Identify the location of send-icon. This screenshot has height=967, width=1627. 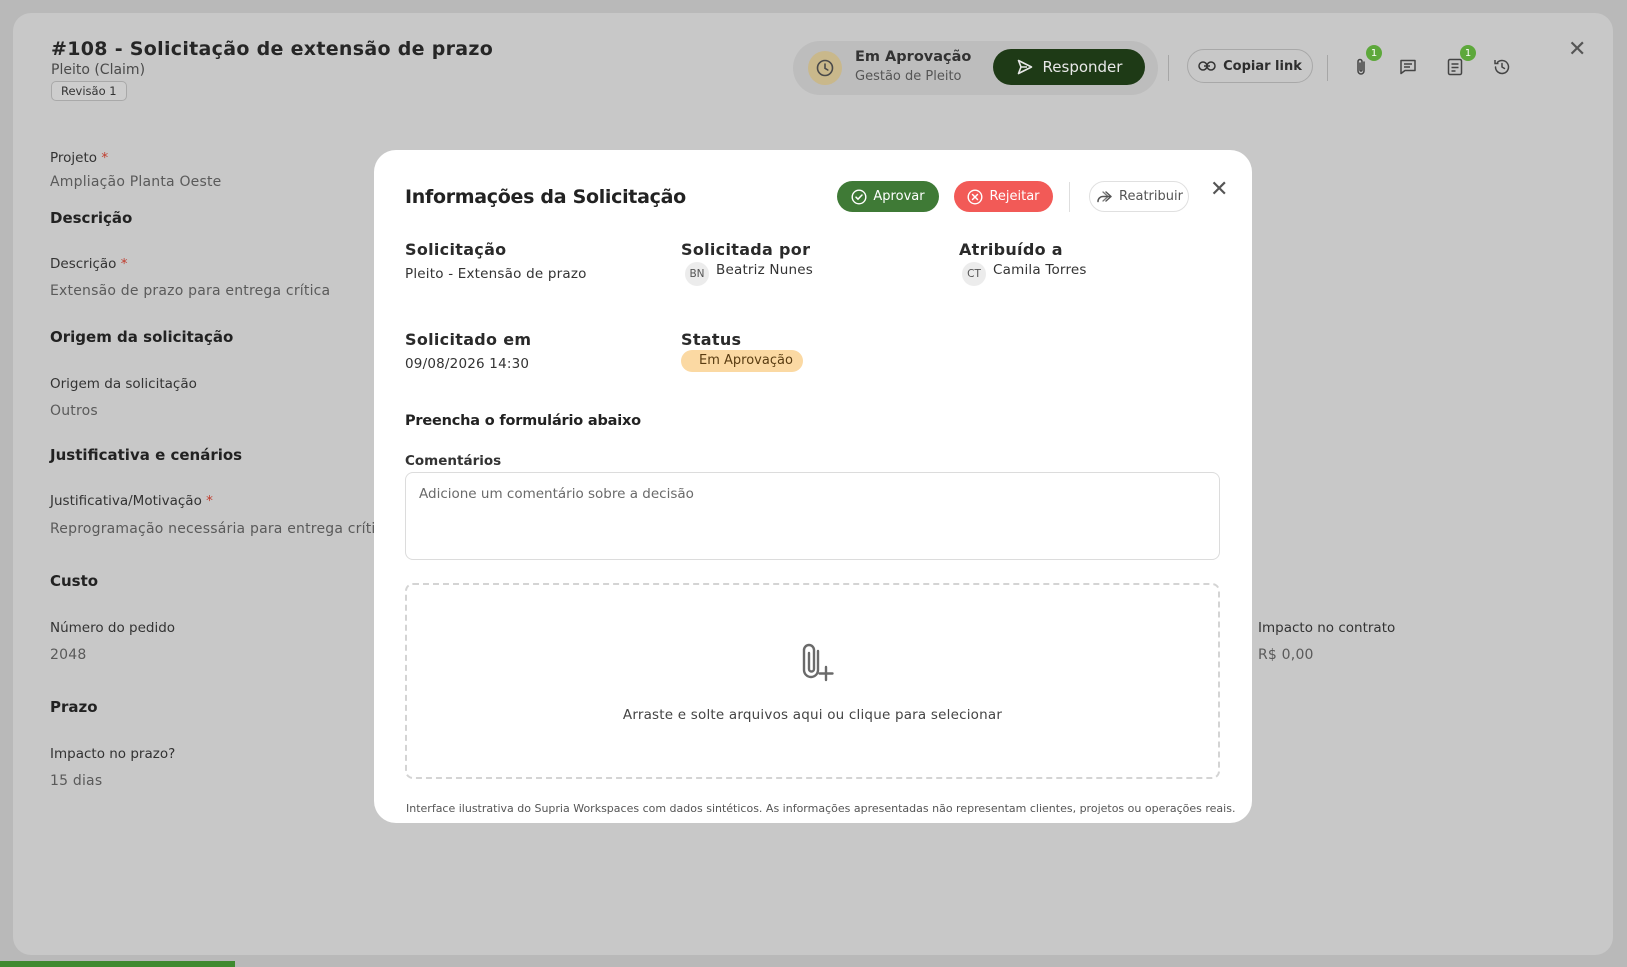
(1024, 67).